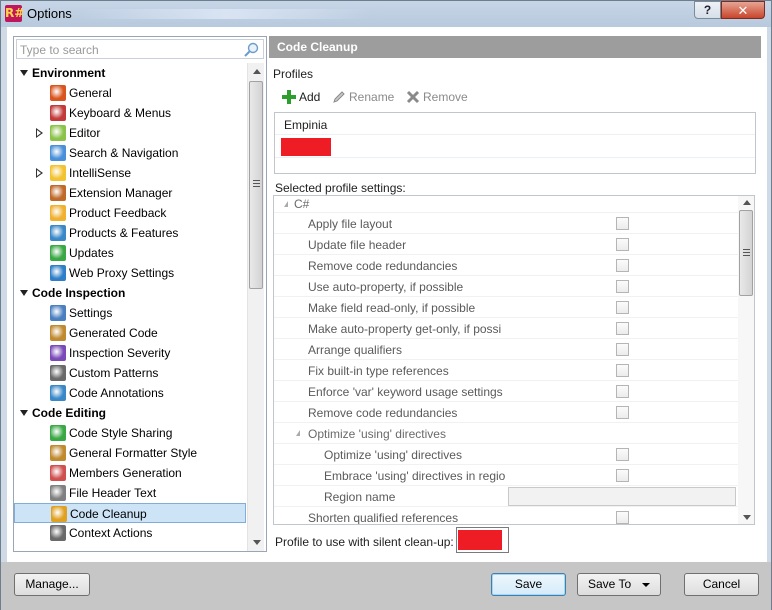  What do you see at coordinates (383, 266) in the screenshot?
I see `setting-label: Remove code redundancies` at bounding box center [383, 266].